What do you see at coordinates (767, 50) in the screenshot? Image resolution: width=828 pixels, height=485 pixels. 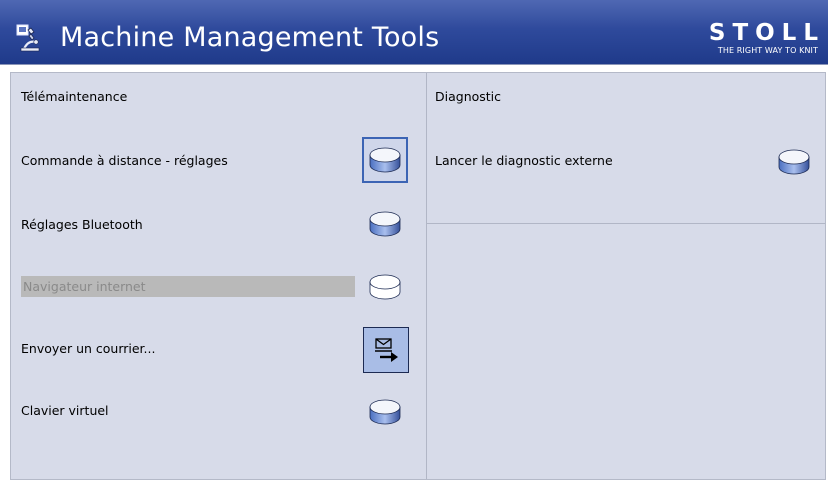 I see `brand-tagline: THE RIGHT WAY TO KNIT` at bounding box center [767, 50].